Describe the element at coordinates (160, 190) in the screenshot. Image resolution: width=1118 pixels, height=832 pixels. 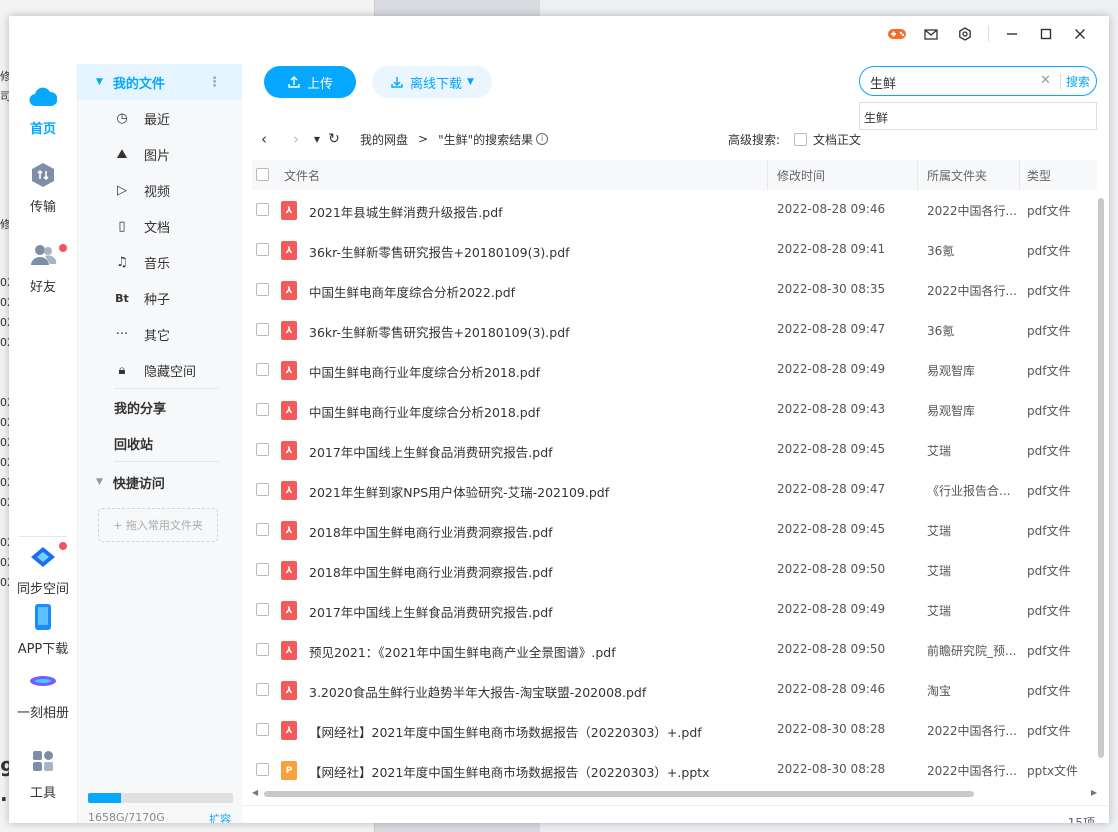
I see `nav-video: ▷ 视频` at that location.